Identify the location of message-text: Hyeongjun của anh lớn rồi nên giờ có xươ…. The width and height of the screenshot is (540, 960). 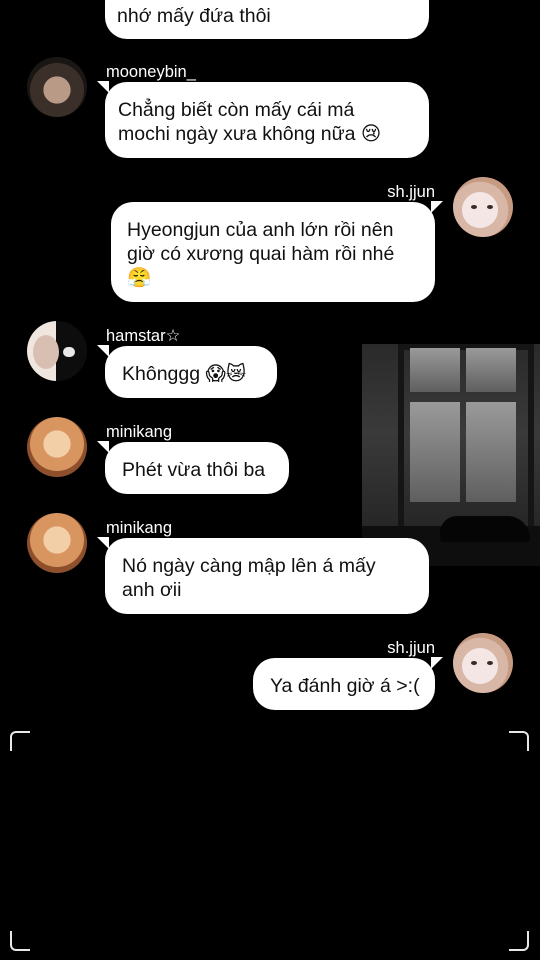
(261, 254).